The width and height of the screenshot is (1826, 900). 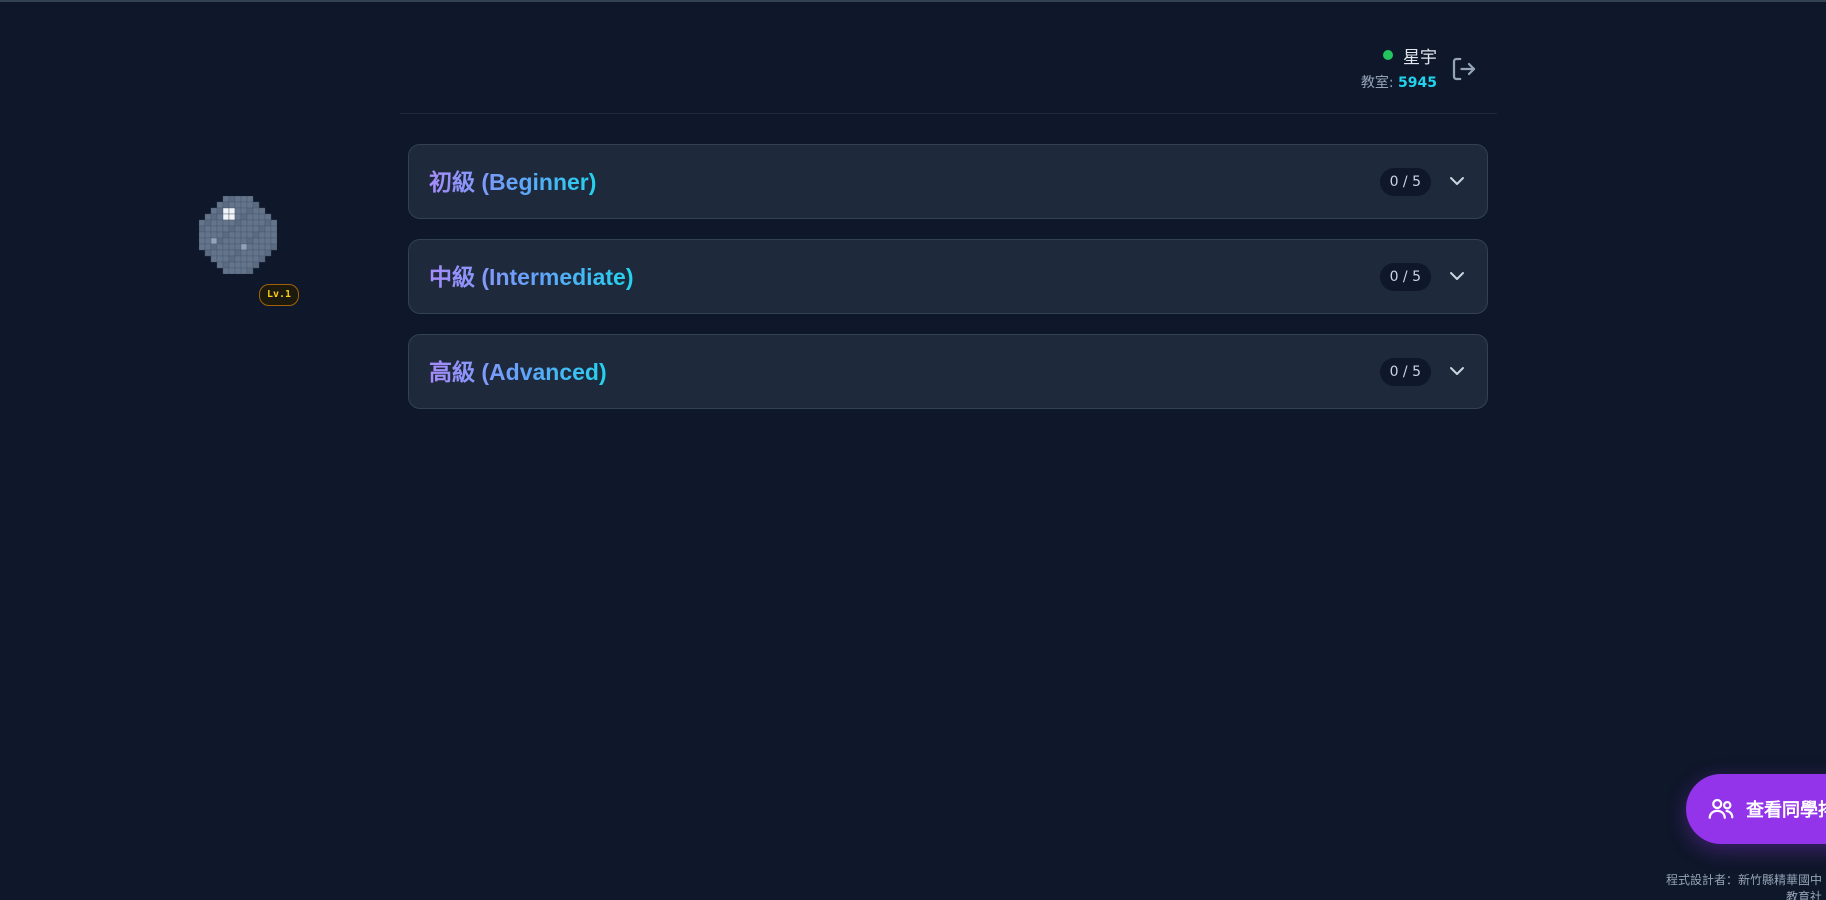 I want to click on user-row: 星宇, so click(x=1399, y=56).